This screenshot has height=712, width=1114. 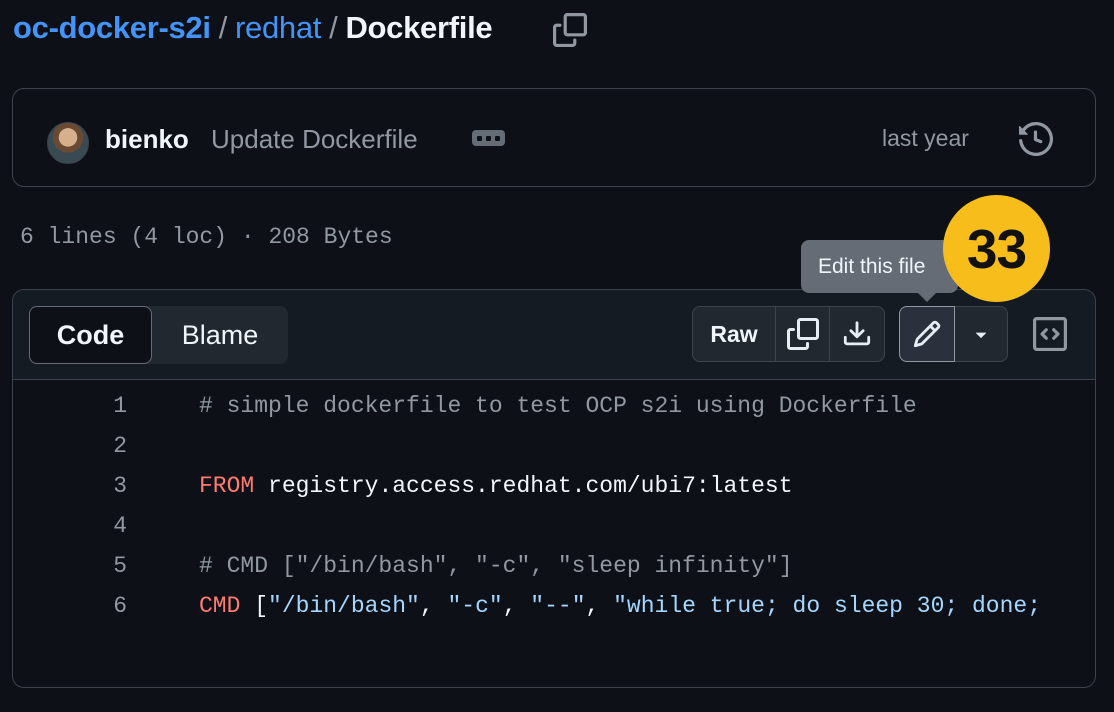 I want to click on code-token-keyword: FROM, so click(x=227, y=486).